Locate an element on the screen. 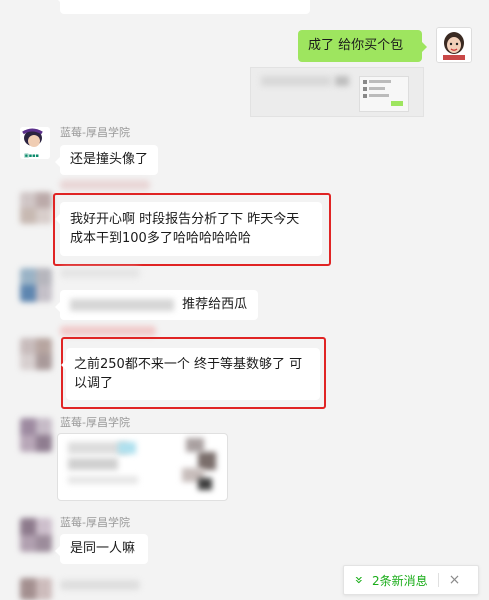 The width and height of the screenshot is (489, 600). avatar-image: ▣▪▪▪ is located at coordinates (35, 143).